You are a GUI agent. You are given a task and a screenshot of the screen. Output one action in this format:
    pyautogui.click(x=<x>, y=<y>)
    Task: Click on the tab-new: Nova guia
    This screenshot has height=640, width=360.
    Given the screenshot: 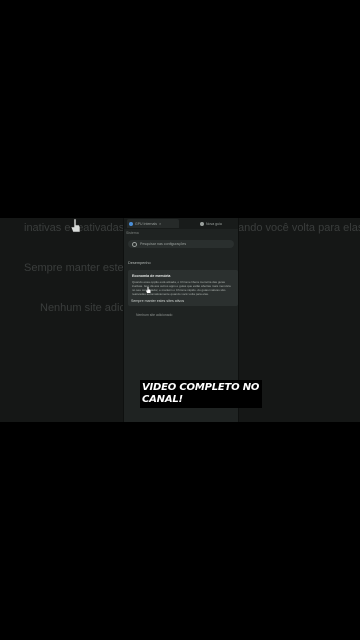 What is the action you would take?
    pyautogui.click(x=210, y=223)
    